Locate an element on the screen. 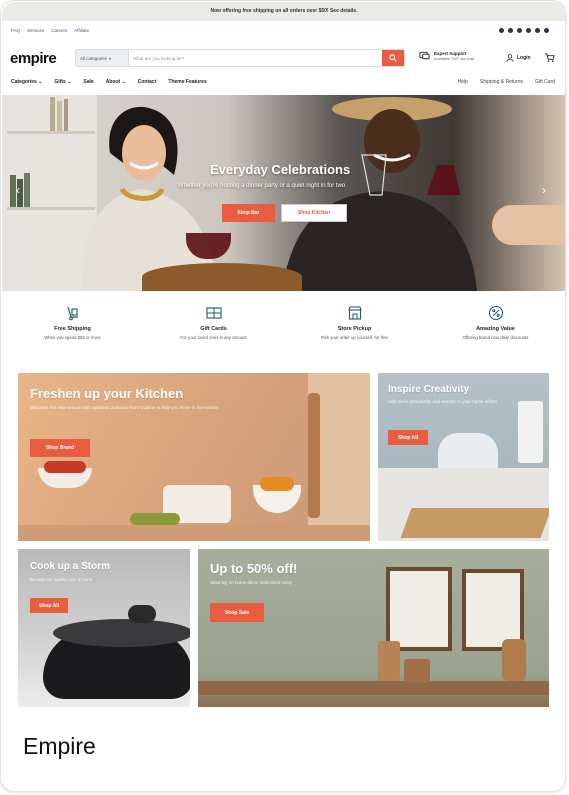  shop-all-creativity-button: Shop All is located at coordinates (408, 437).